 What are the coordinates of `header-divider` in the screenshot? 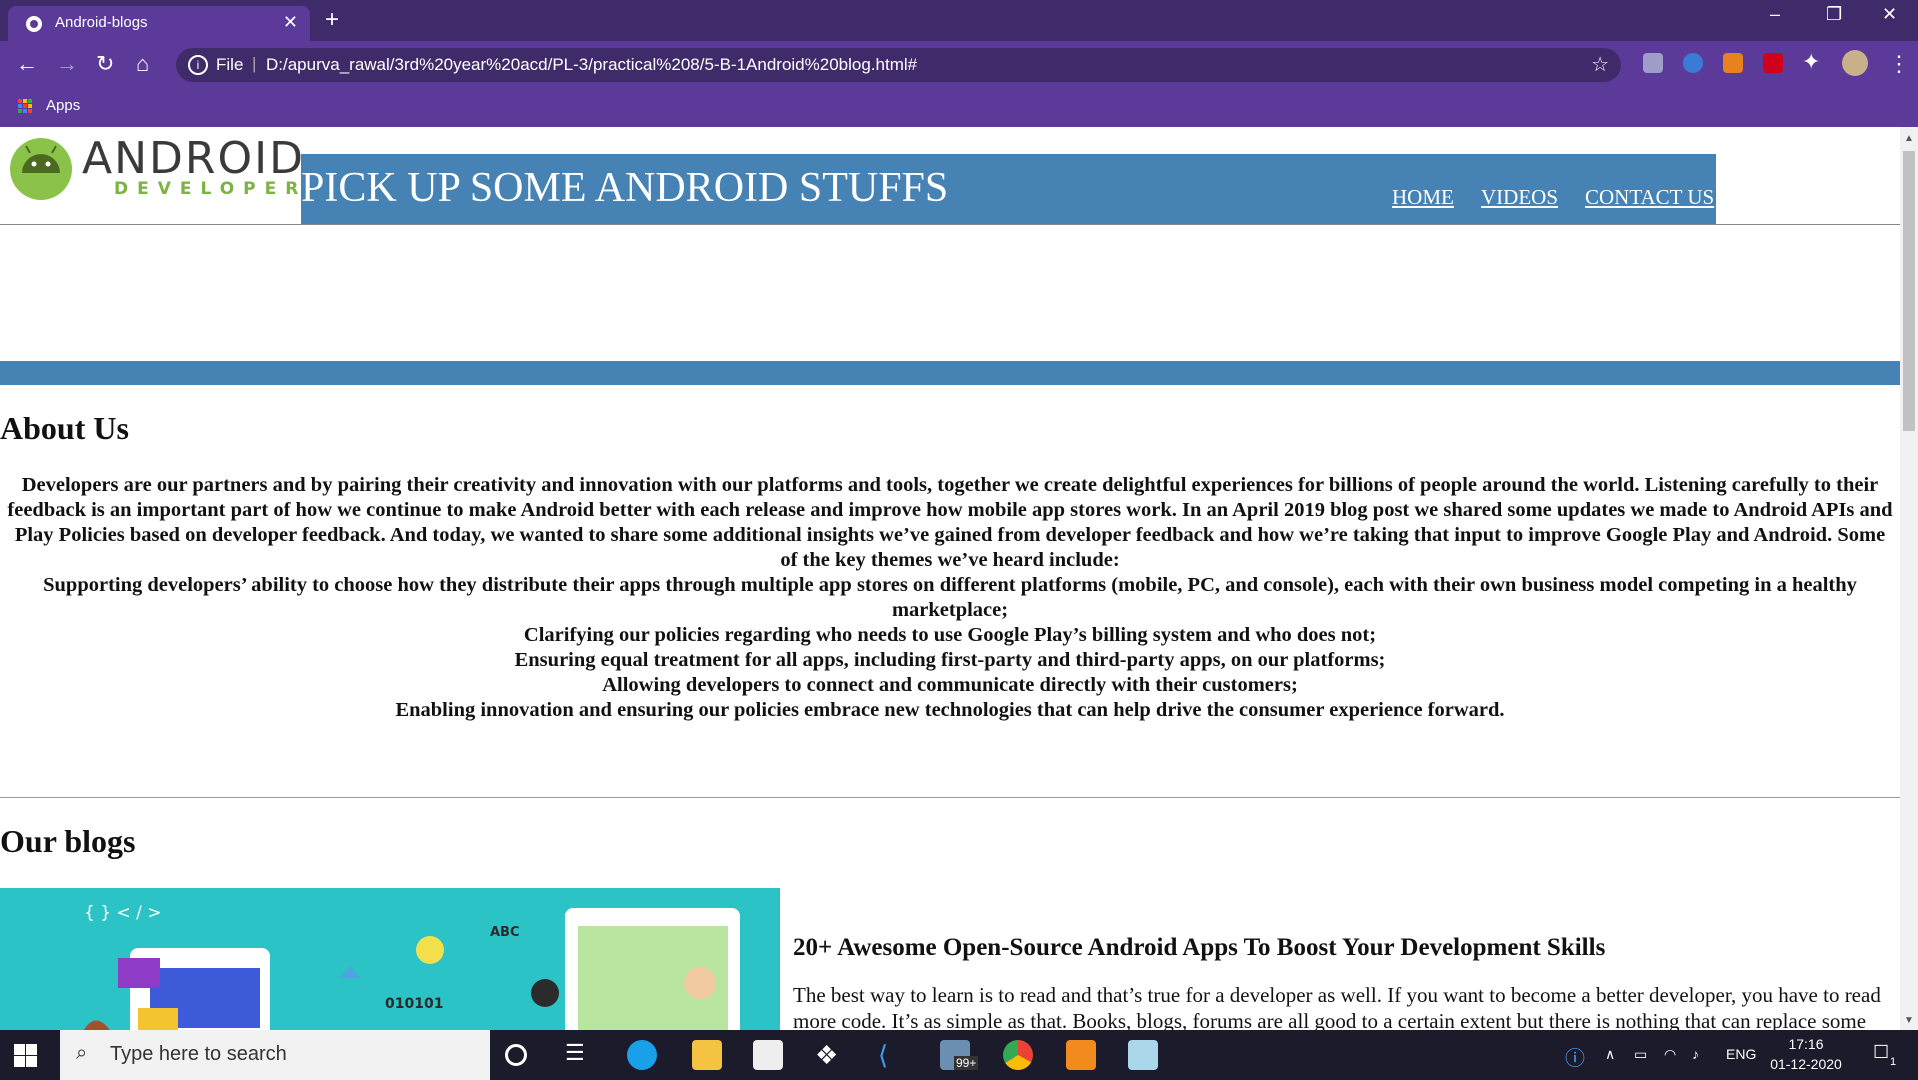 It's located at (950, 224).